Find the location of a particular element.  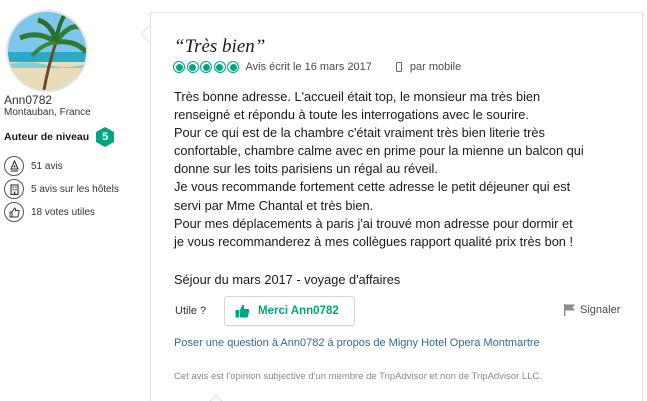

hotel-icon is located at coordinates (14, 189).